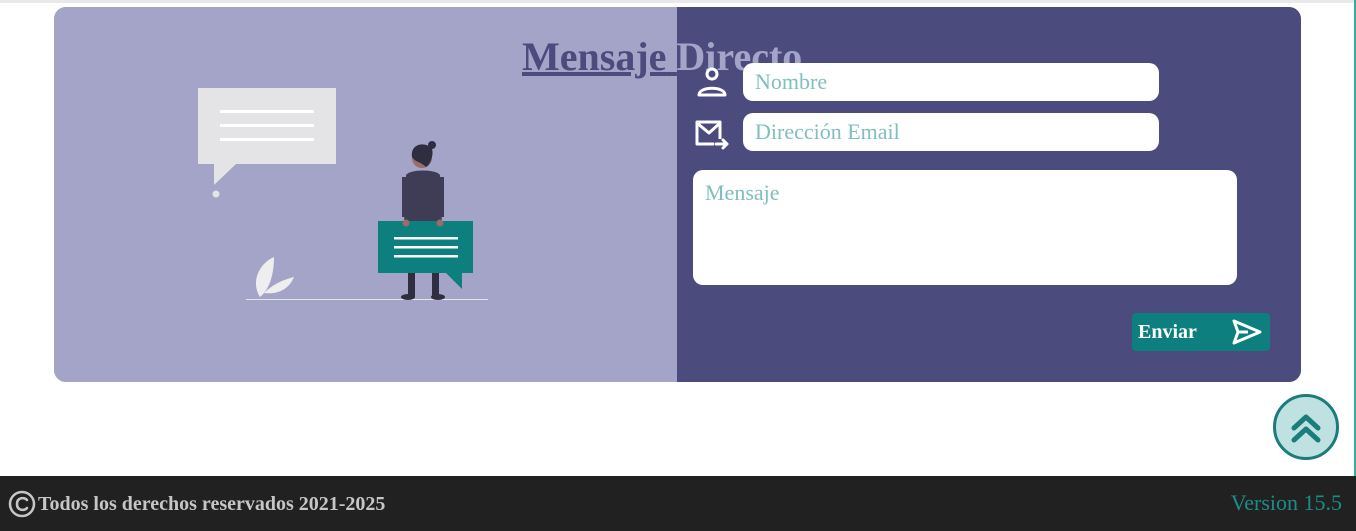 This screenshot has height=531, width=1356. I want to click on top-divider, so click(678, 1).